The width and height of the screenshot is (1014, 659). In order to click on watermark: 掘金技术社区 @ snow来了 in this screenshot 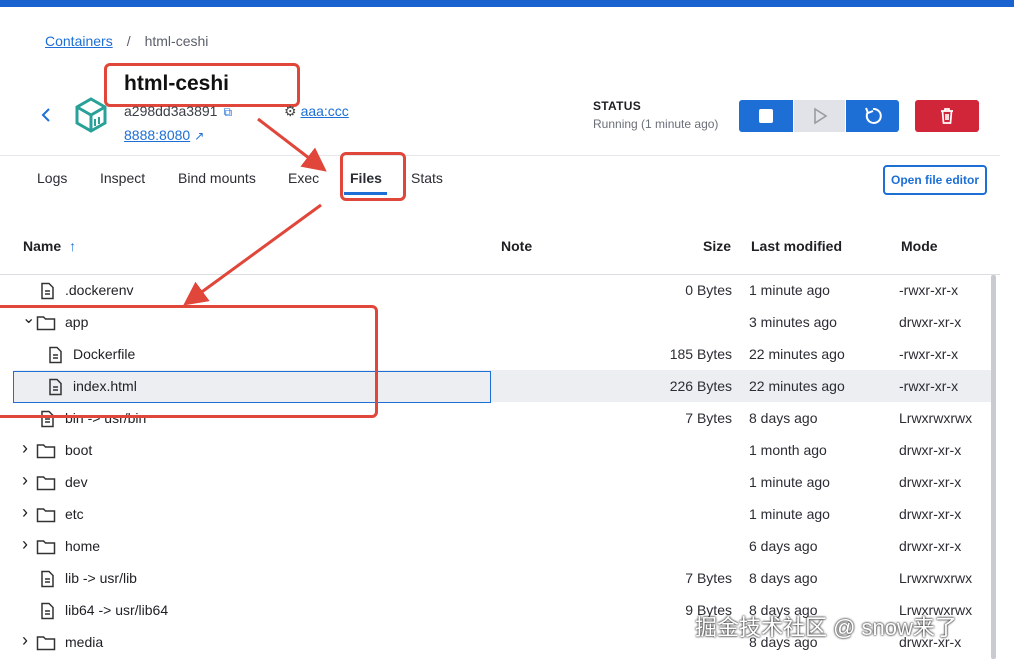, I will do `click(826, 627)`.